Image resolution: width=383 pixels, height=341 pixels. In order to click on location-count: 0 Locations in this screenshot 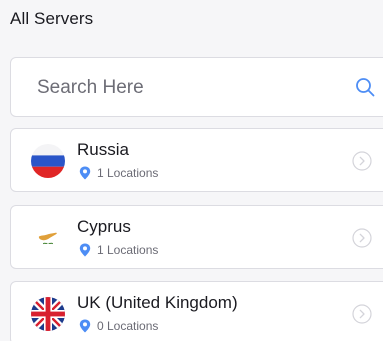, I will do `click(118, 326)`.